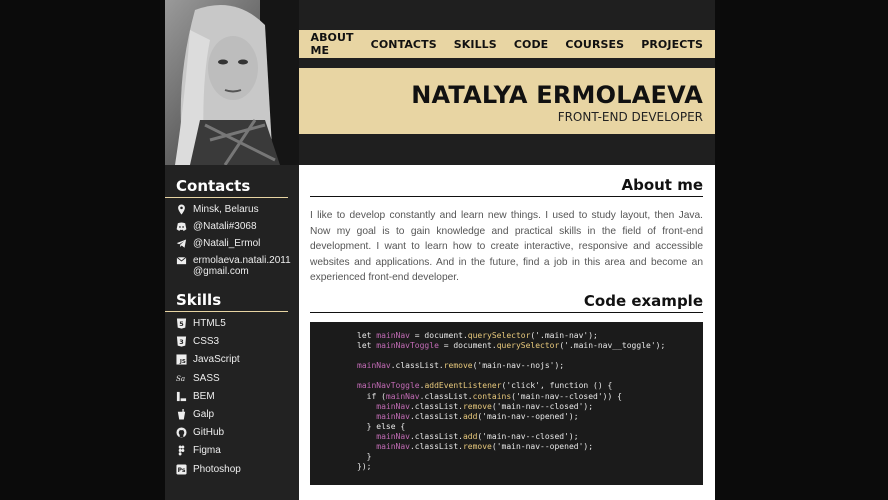 The image size is (888, 500). Describe the element at coordinates (237, 378) in the screenshot. I see `skill-item: Sa SASS` at that location.